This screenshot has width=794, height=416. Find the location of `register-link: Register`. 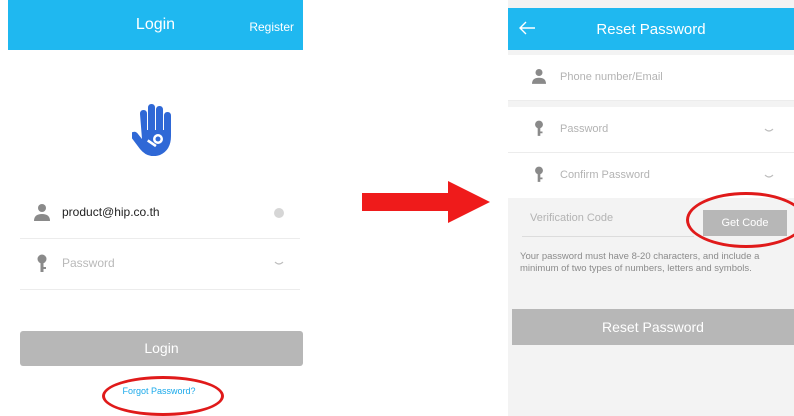

register-link: Register is located at coordinates (271, 27).